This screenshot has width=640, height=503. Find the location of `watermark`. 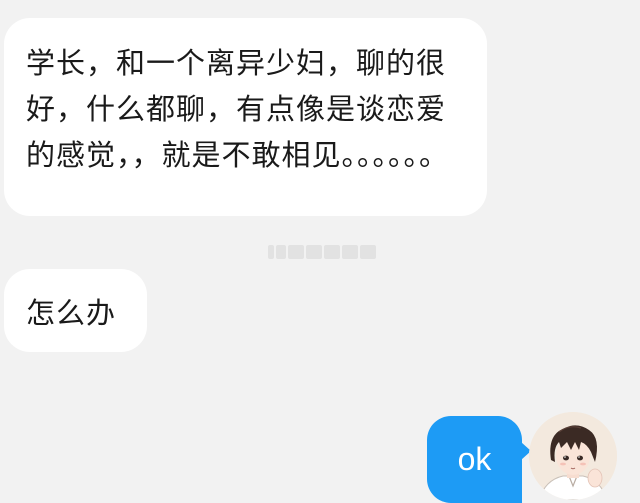

watermark is located at coordinates (322, 252).